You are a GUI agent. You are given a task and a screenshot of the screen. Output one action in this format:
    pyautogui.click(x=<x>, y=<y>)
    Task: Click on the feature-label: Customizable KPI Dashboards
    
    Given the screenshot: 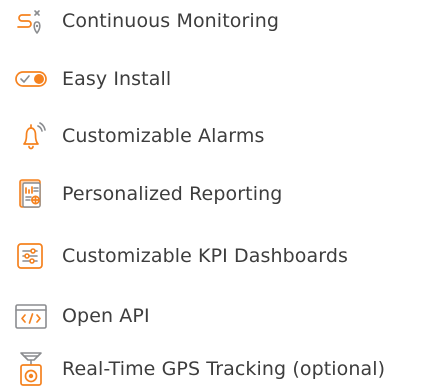 What is the action you would take?
    pyautogui.click(x=205, y=256)
    